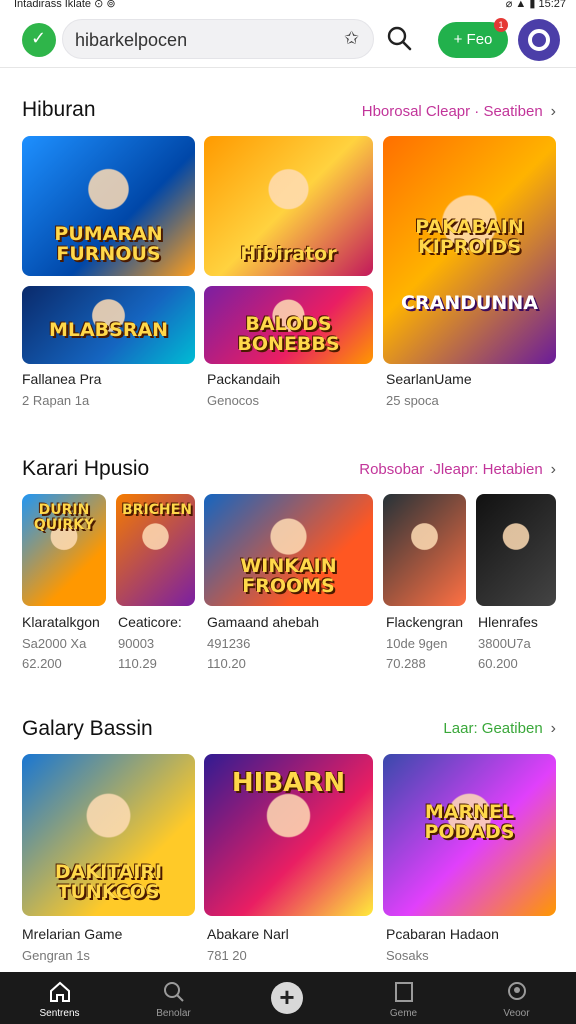 This screenshot has width=576, height=1024. I want to click on card-art-text: MARNEL PODADS, so click(469, 821).